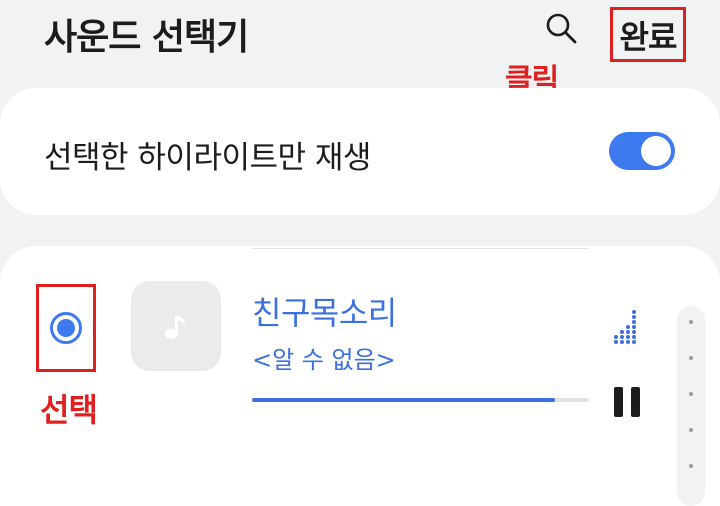 Image resolution: width=720 pixels, height=506 pixels. What do you see at coordinates (561, 28) in the screenshot?
I see `search-icon` at bounding box center [561, 28].